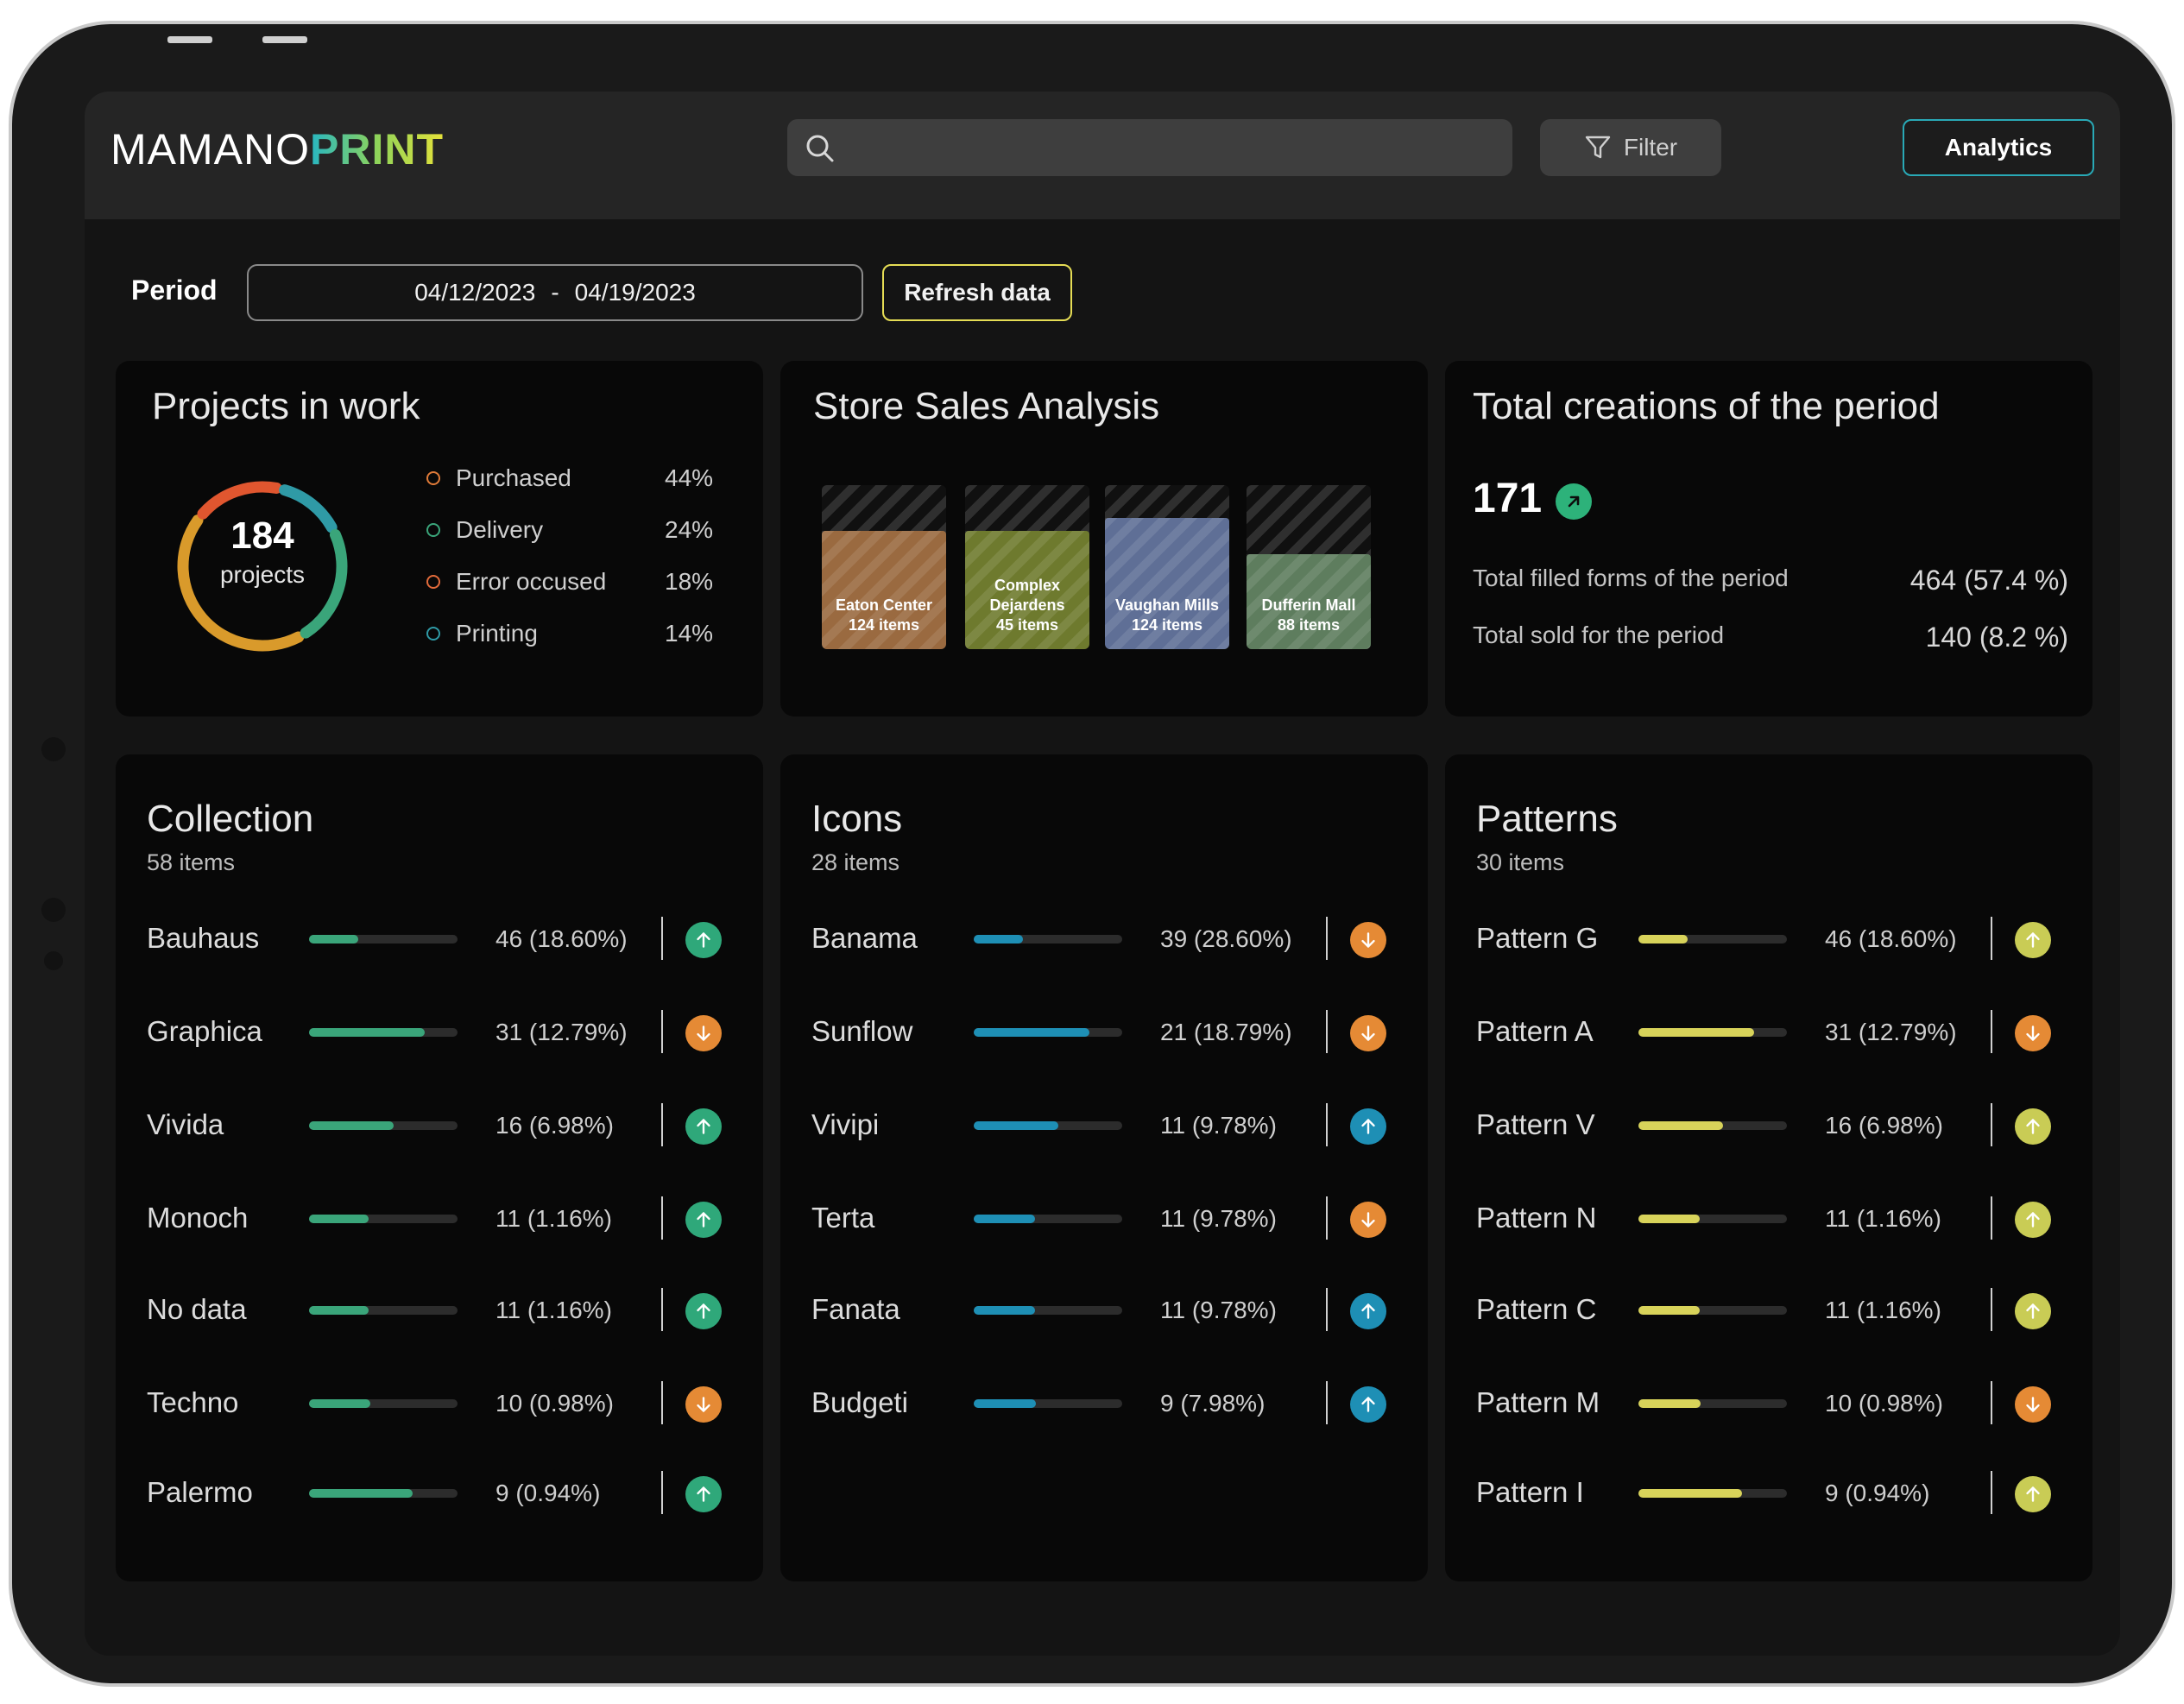  I want to click on store-bar-eaton: Eaton Center 124 items, so click(884, 567).